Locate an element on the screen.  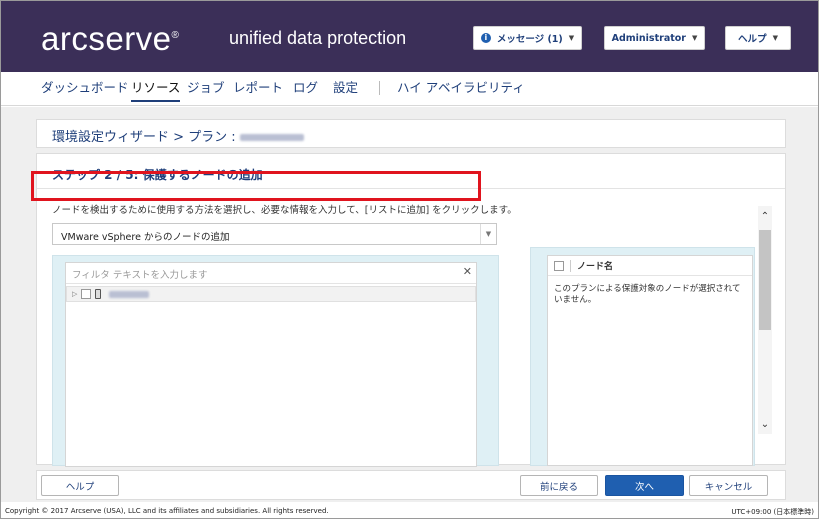
nav-resources: リソース is located at coordinates (156, 90).